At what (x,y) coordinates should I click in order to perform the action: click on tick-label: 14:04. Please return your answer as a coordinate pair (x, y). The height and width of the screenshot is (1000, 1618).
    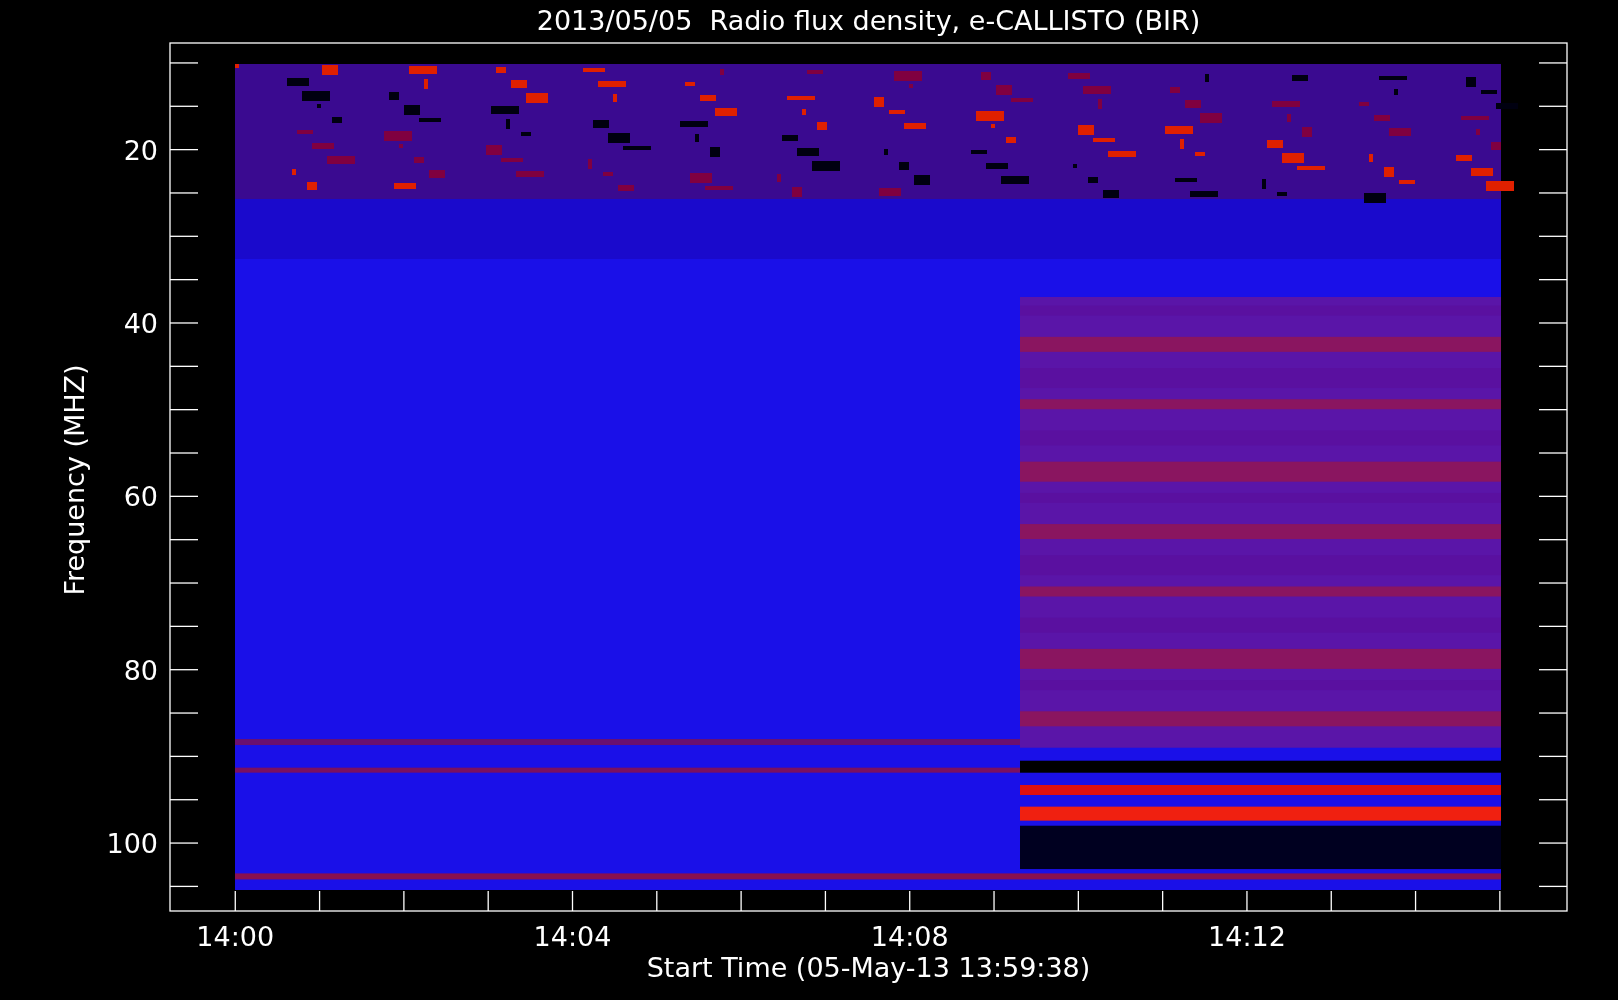
    Looking at the image, I should click on (572, 936).